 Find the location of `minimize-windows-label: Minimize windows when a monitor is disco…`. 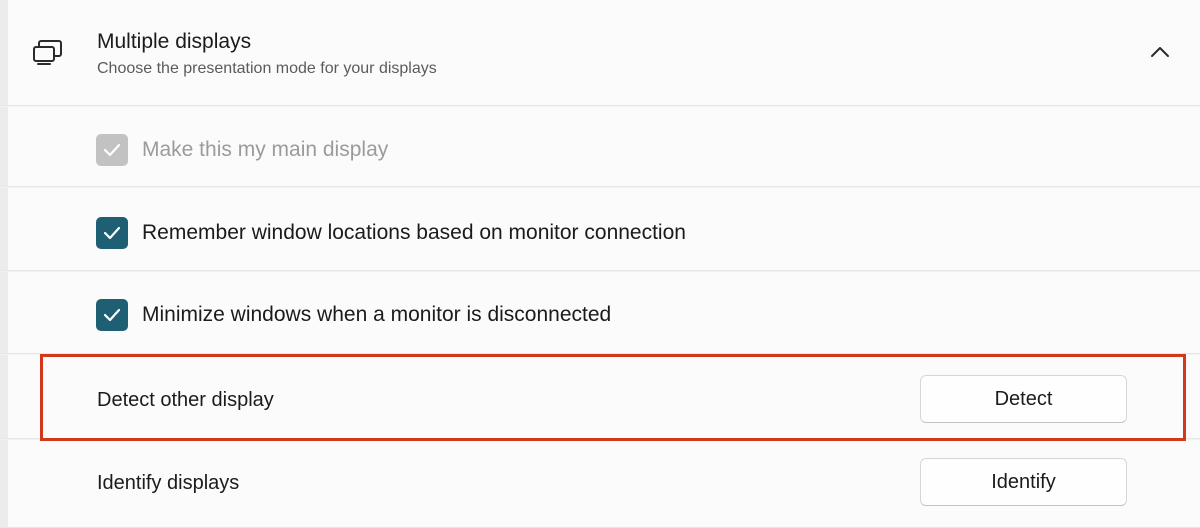

minimize-windows-label: Minimize windows when a monitor is disco… is located at coordinates (377, 314).